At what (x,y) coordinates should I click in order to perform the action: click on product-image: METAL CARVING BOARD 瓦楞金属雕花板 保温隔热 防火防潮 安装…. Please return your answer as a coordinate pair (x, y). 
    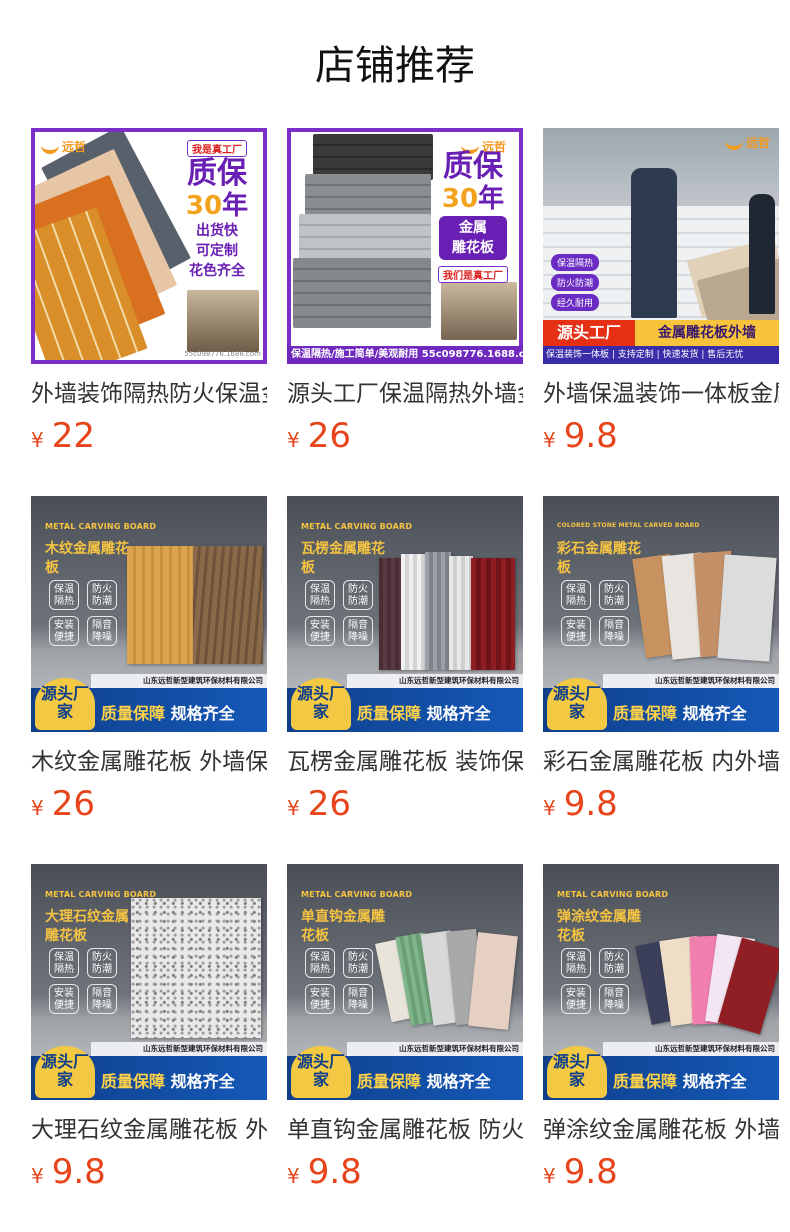
    Looking at the image, I should click on (405, 614).